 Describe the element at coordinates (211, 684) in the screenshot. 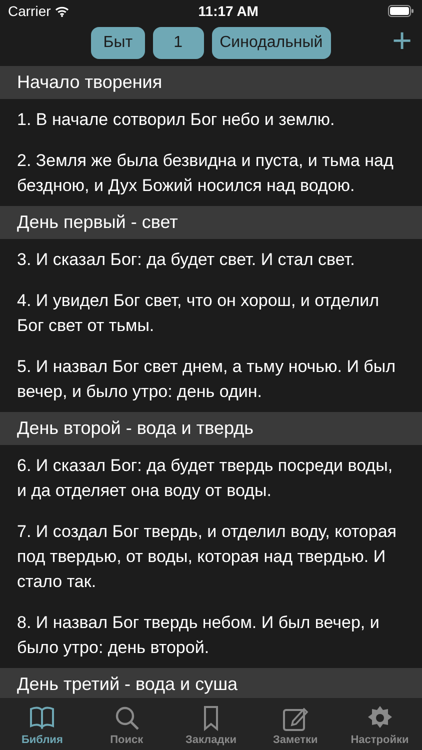

I see `section-header: День третий - вода и суша` at that location.